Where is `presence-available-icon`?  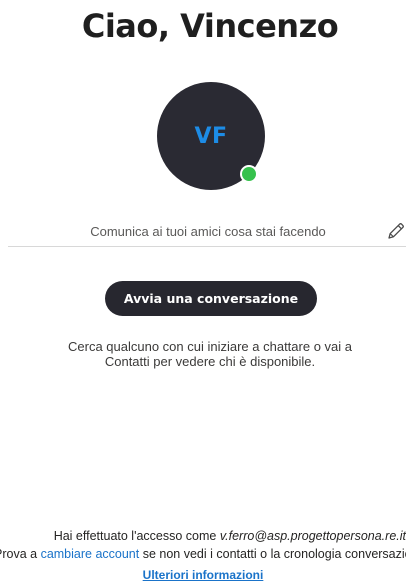 presence-available-icon is located at coordinates (249, 174).